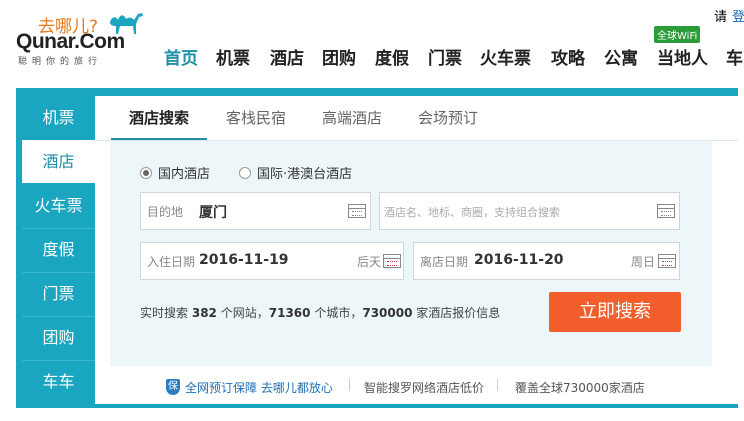 This screenshot has width=744, height=421. I want to click on radio-international: 国际·港澳台酒店, so click(295, 172).